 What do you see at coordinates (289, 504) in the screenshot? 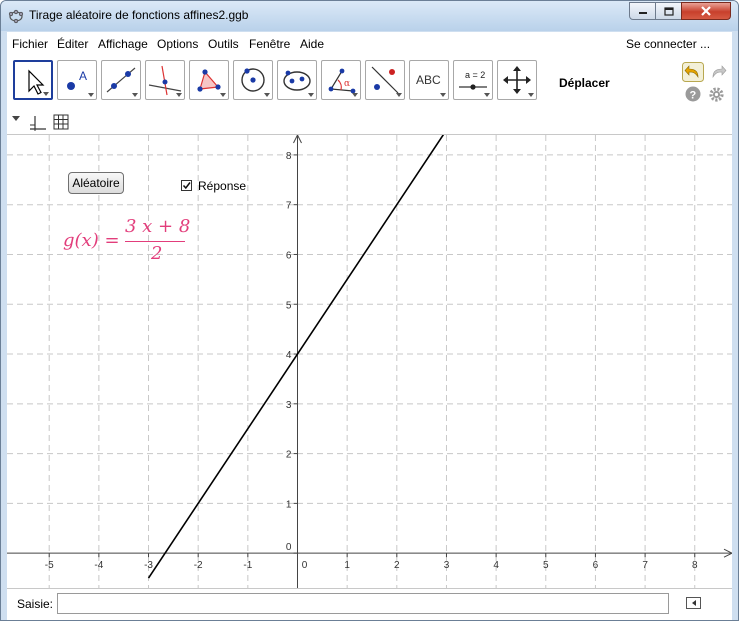
I see `y-tick-label: 1` at bounding box center [289, 504].